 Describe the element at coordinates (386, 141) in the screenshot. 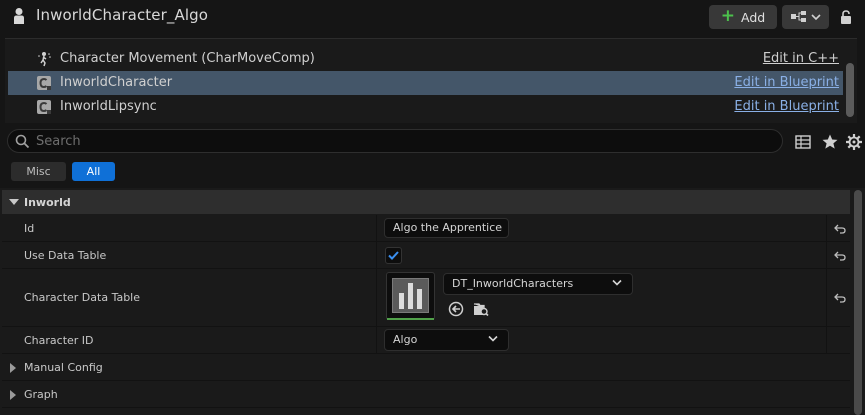

I see `search-input` at that location.